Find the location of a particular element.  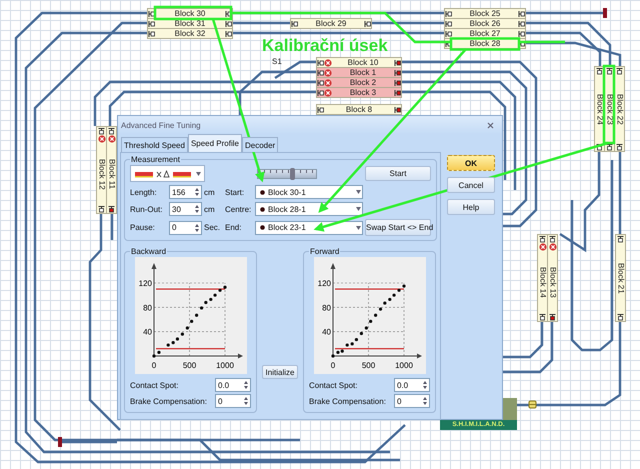

track-block: Block 1 is located at coordinates (359, 72).